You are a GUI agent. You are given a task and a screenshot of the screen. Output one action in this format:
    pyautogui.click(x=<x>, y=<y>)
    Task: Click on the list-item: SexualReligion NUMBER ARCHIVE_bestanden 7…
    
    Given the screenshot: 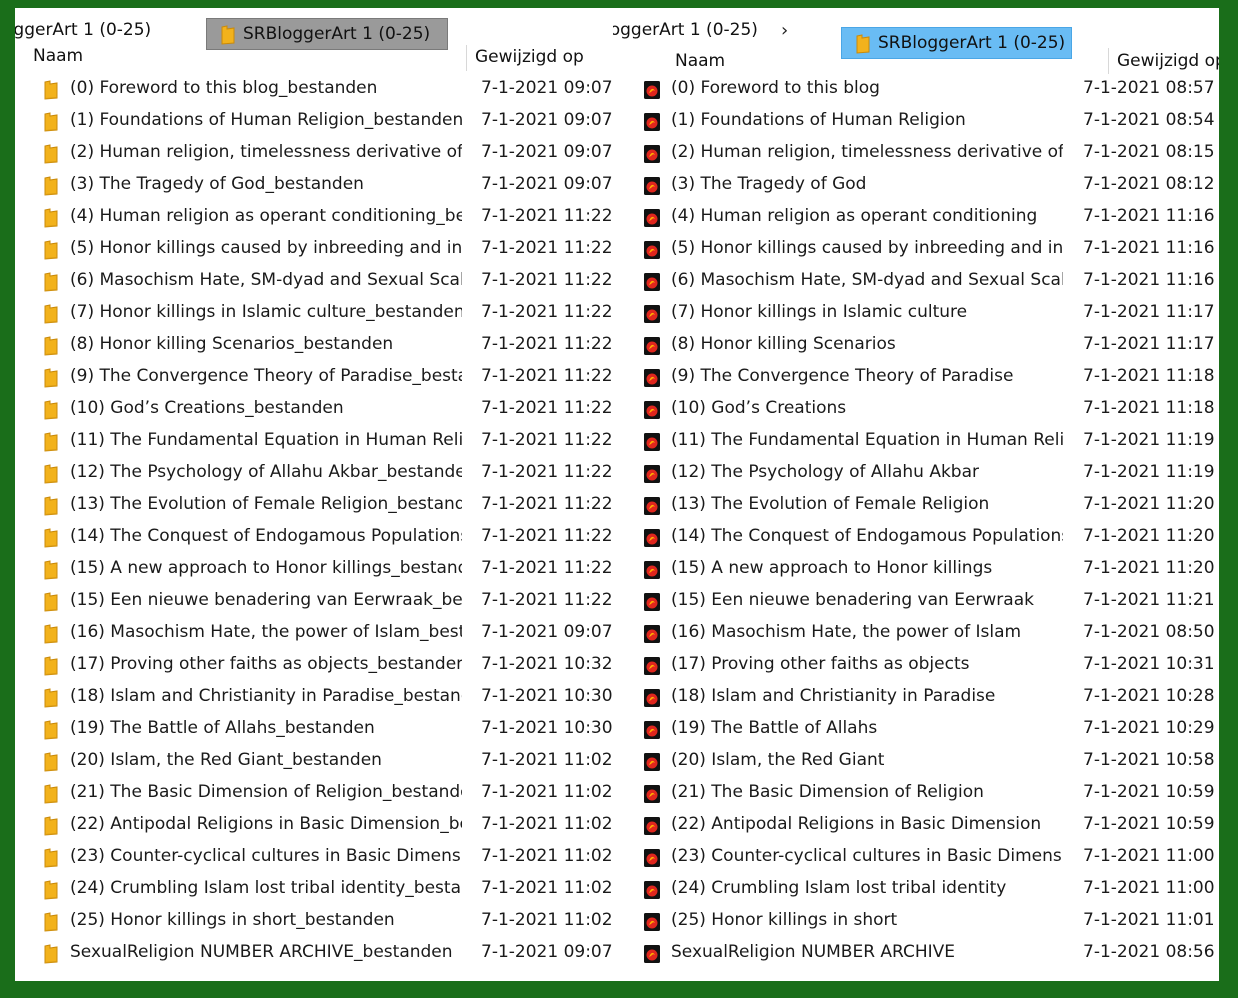 What is the action you would take?
    pyautogui.click(x=314, y=954)
    